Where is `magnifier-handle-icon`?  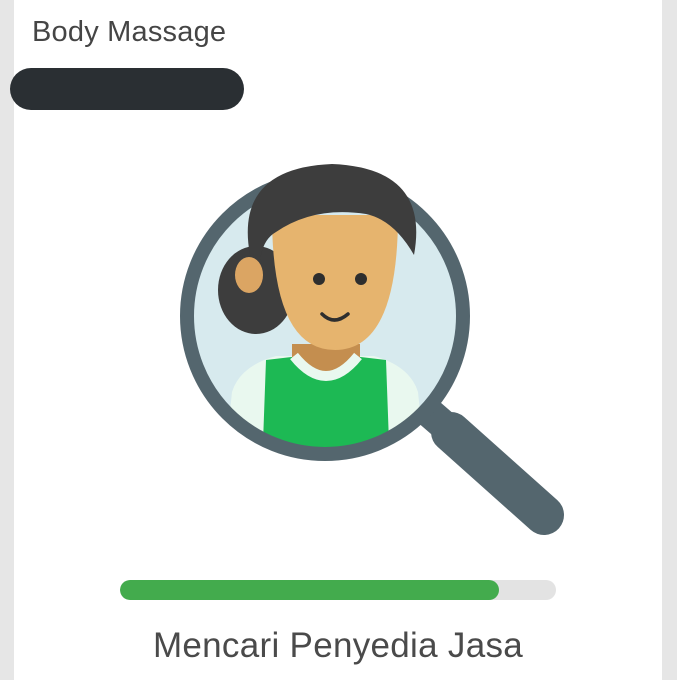
magnifier-handle-icon is located at coordinates (485, 462).